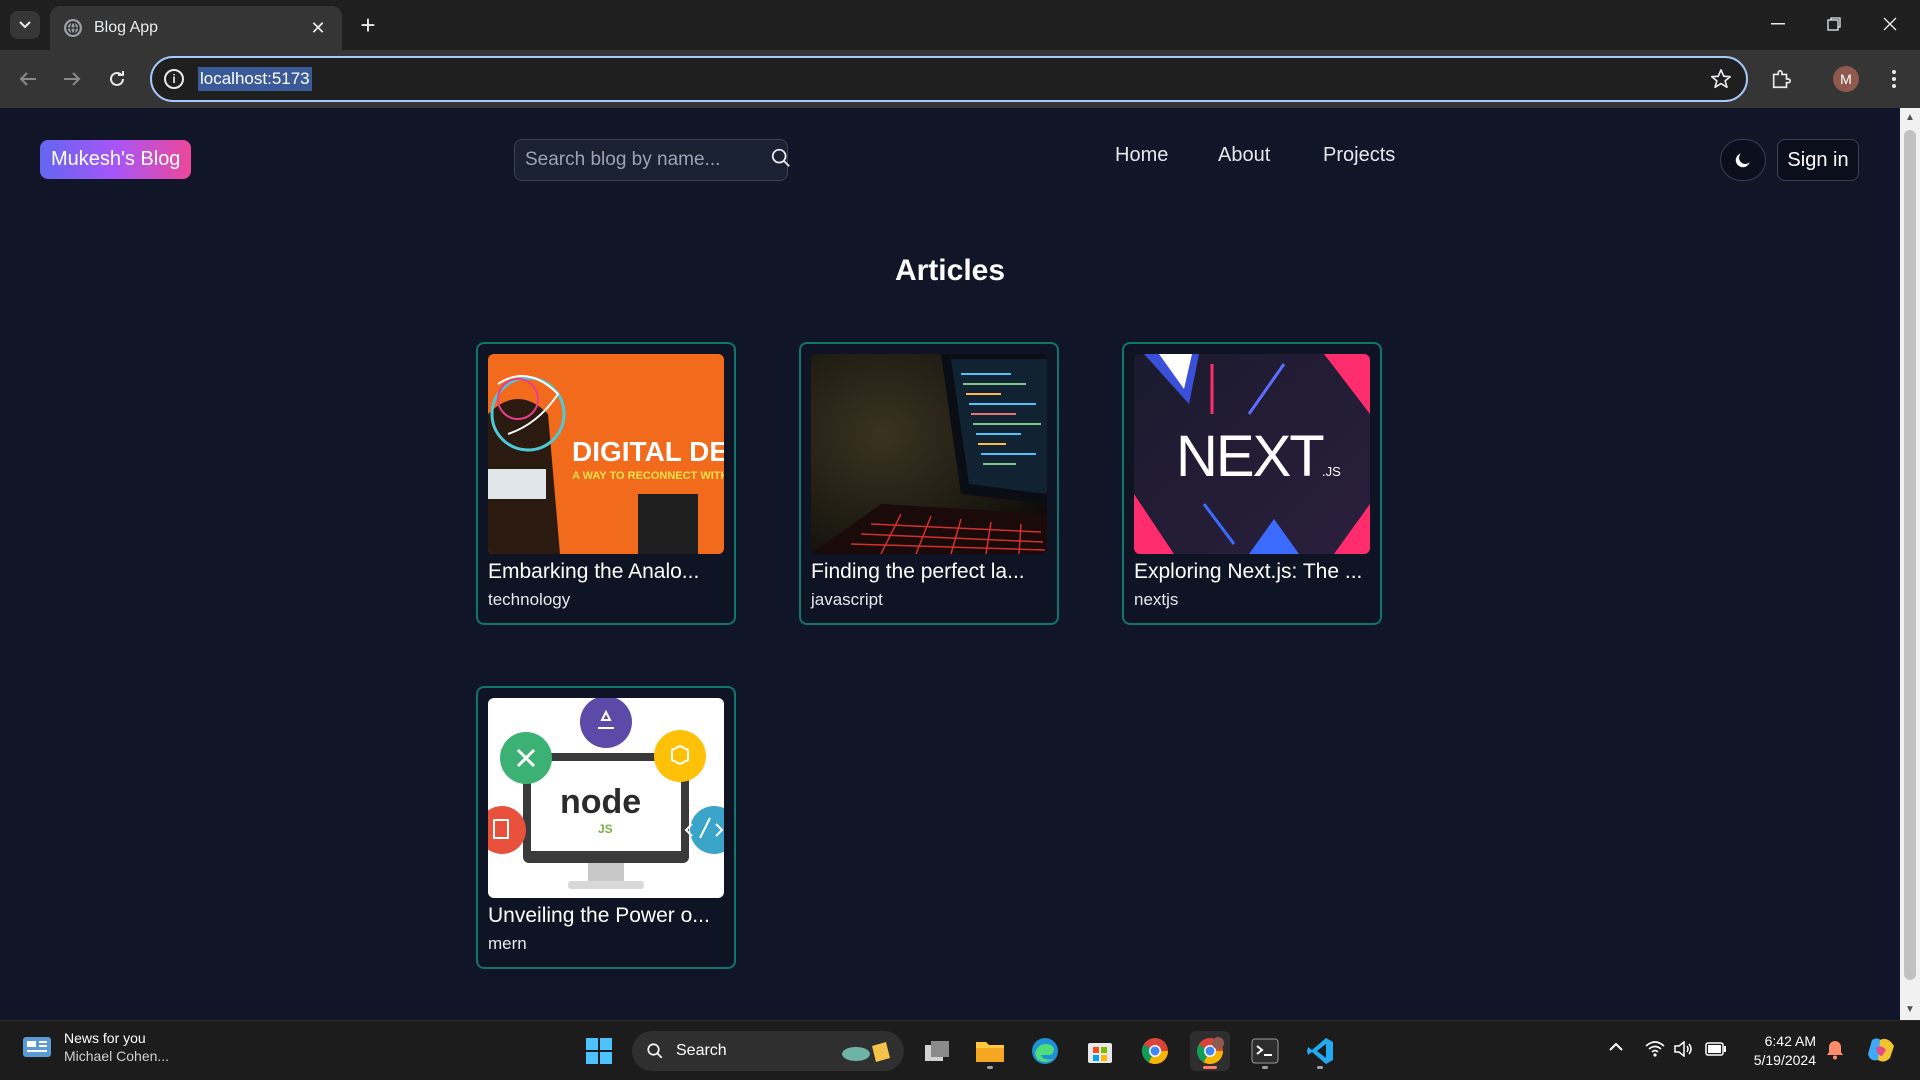  I want to click on close-tab-icon: ✕, so click(318, 28).